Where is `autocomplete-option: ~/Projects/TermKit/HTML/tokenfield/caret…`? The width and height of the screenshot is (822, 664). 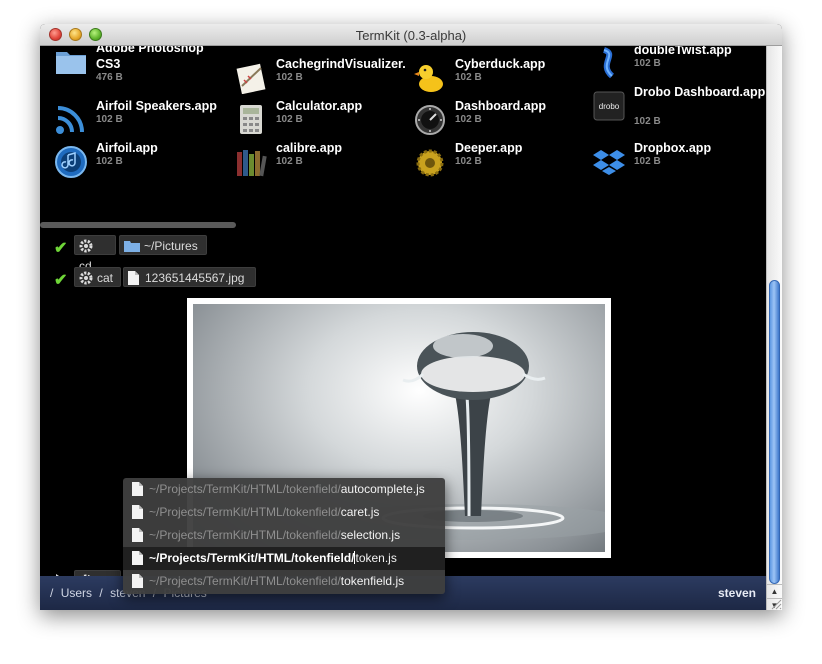 autocomplete-option: ~/Projects/TermKit/HTML/tokenfield/caret… is located at coordinates (284, 512).